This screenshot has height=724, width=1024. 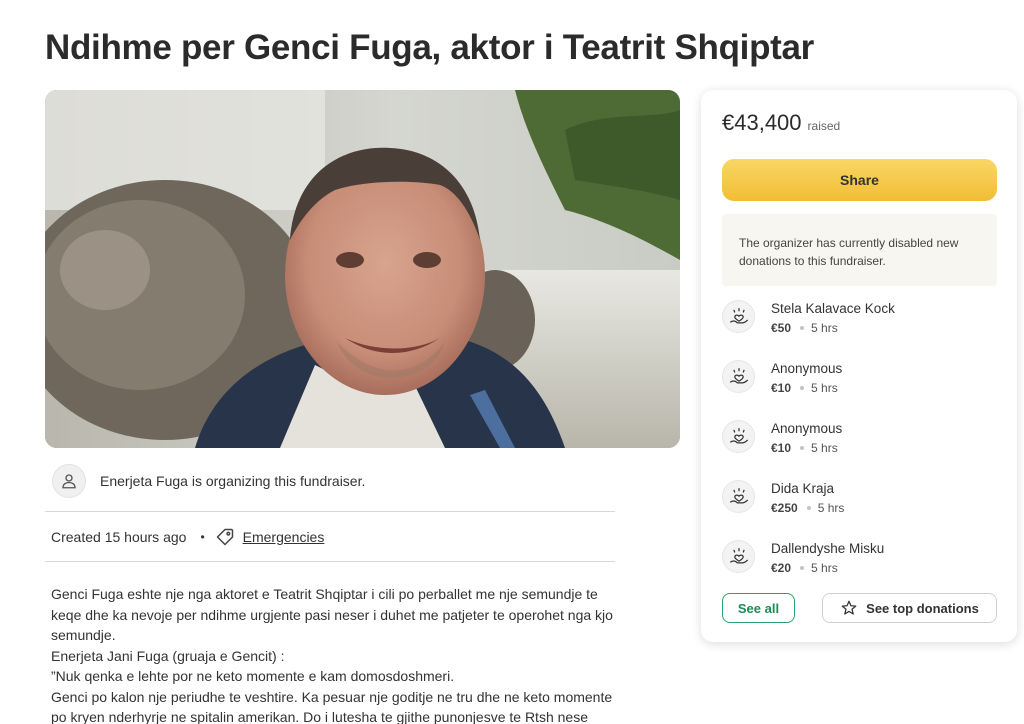 What do you see at coordinates (119, 537) in the screenshot?
I see `created-text: Created 15 hours ago` at bounding box center [119, 537].